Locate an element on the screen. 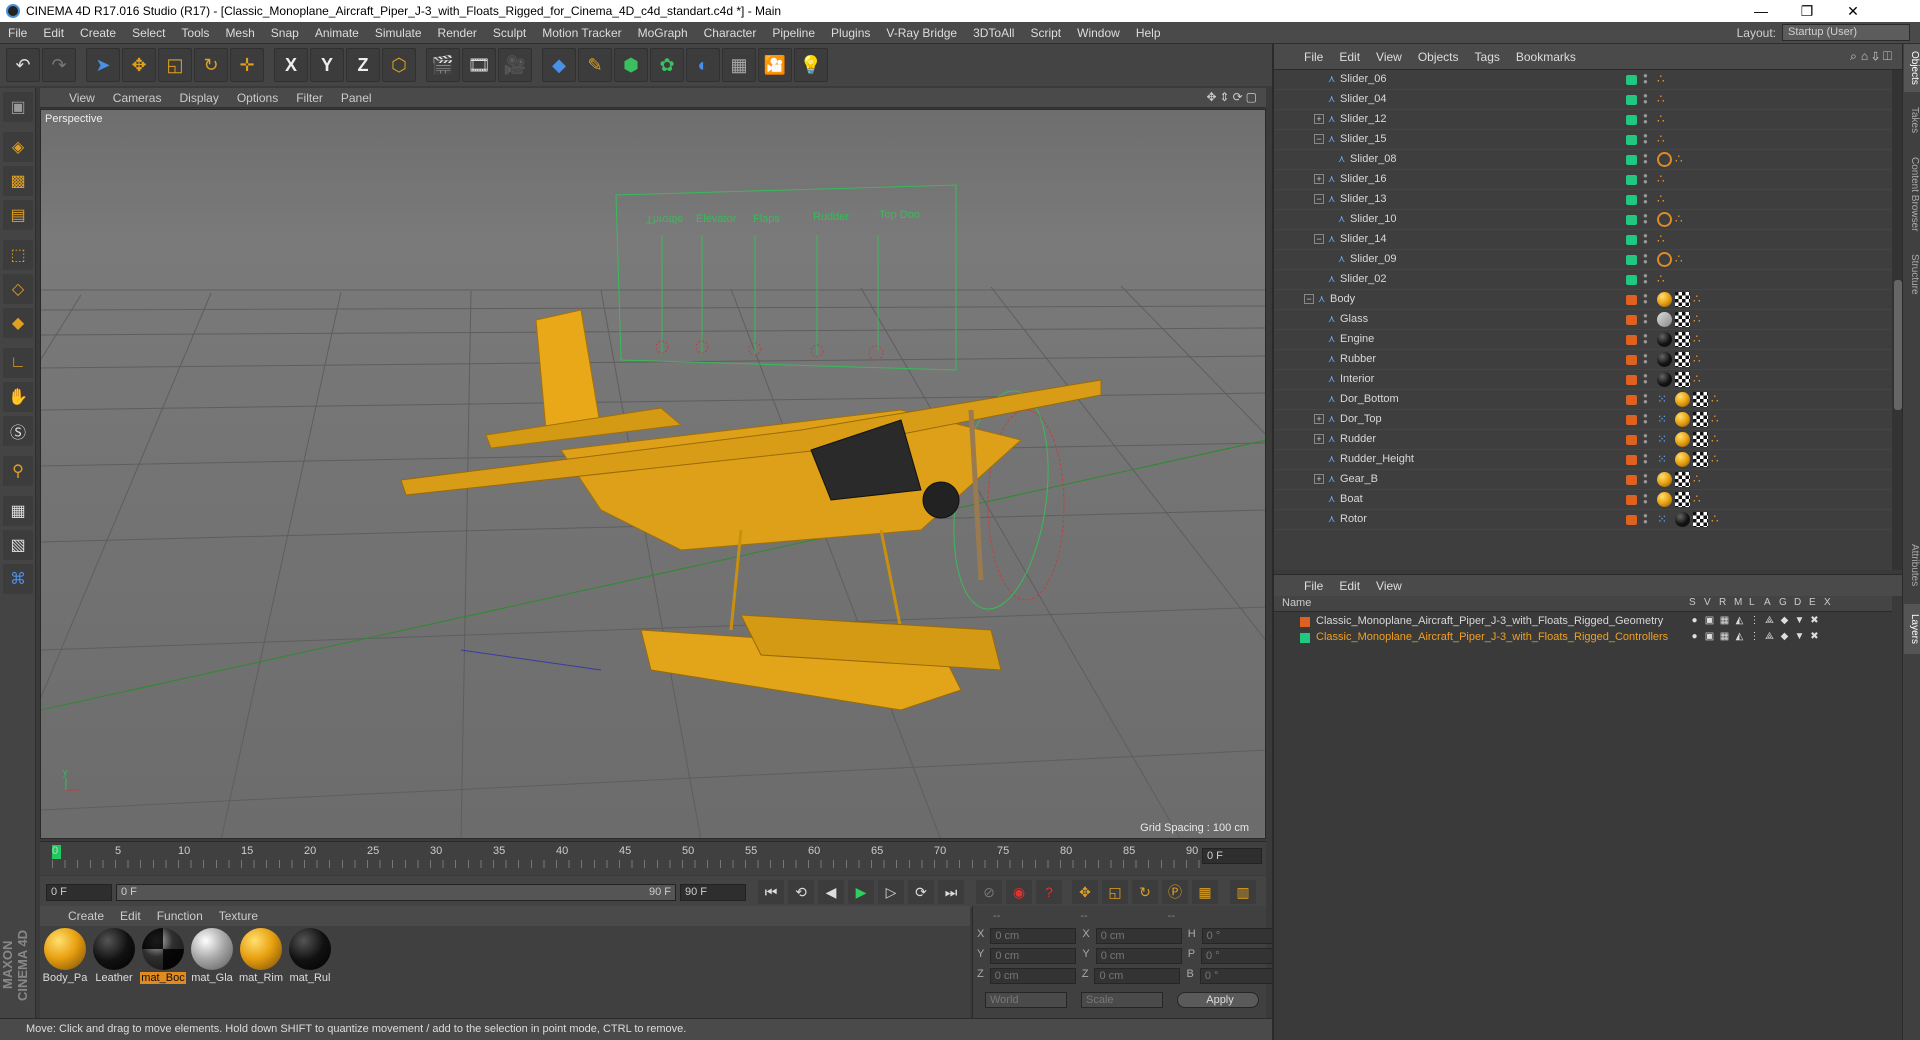 The height and width of the screenshot is (1040, 1920). layer-flag-icon: ⋮ is located at coordinates (1754, 621).